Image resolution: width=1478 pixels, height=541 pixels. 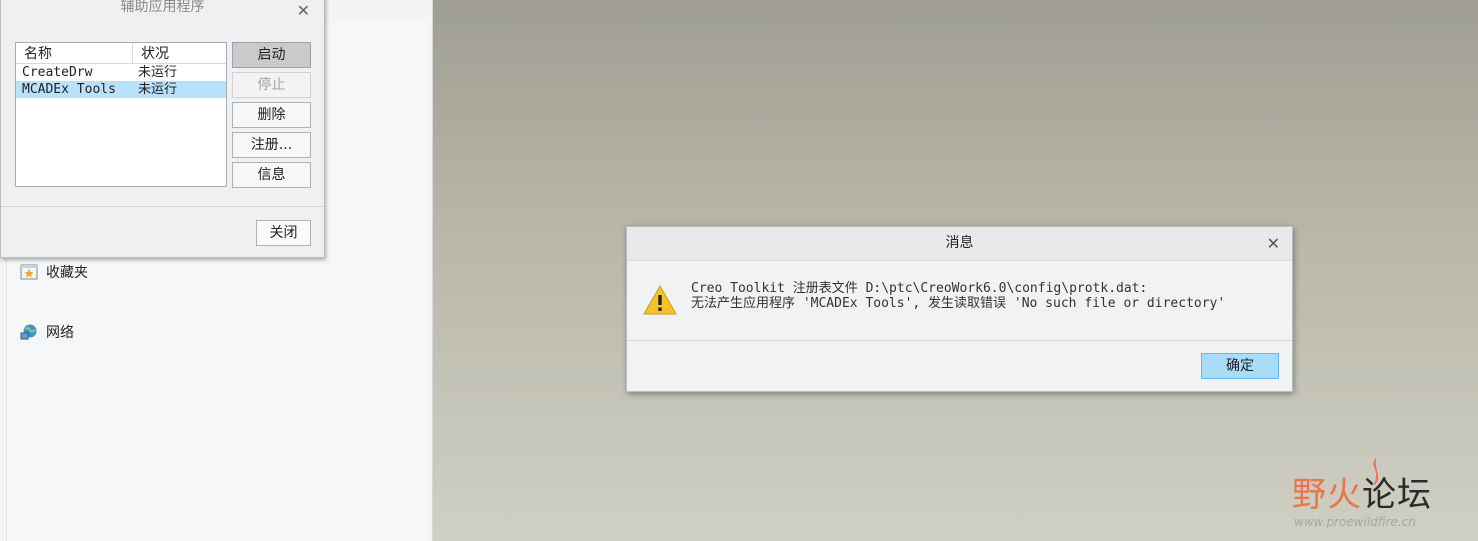 I want to click on delete-button: 删除, so click(x=271, y=115).